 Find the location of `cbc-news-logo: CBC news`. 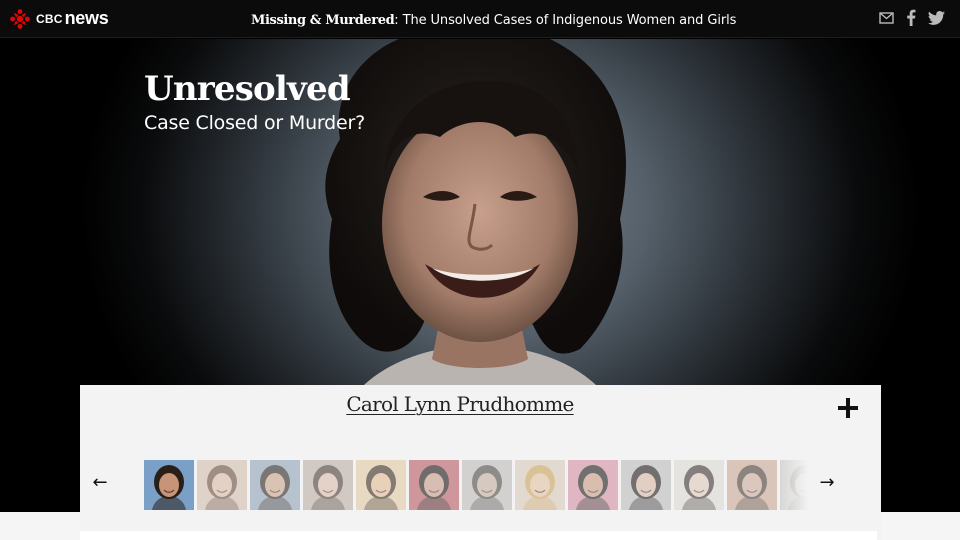

cbc-news-logo: CBC news is located at coordinates (59, 18).